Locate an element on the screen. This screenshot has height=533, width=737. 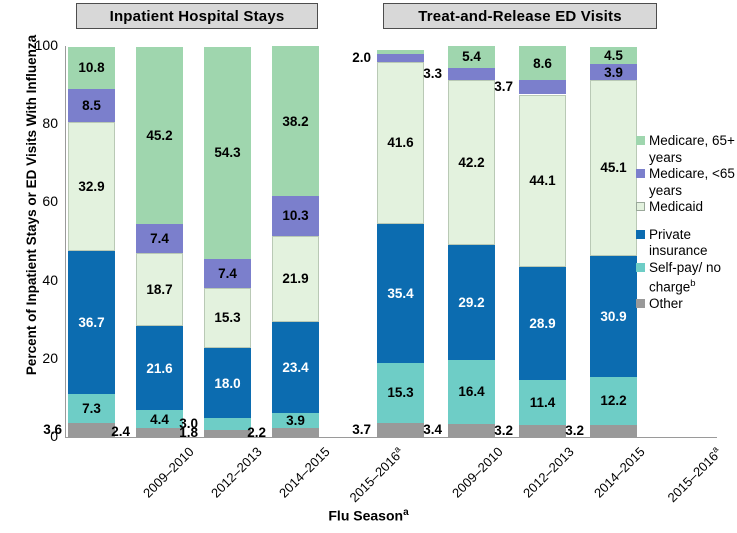
bar-segment: 10.8 is located at coordinates (91, 68).